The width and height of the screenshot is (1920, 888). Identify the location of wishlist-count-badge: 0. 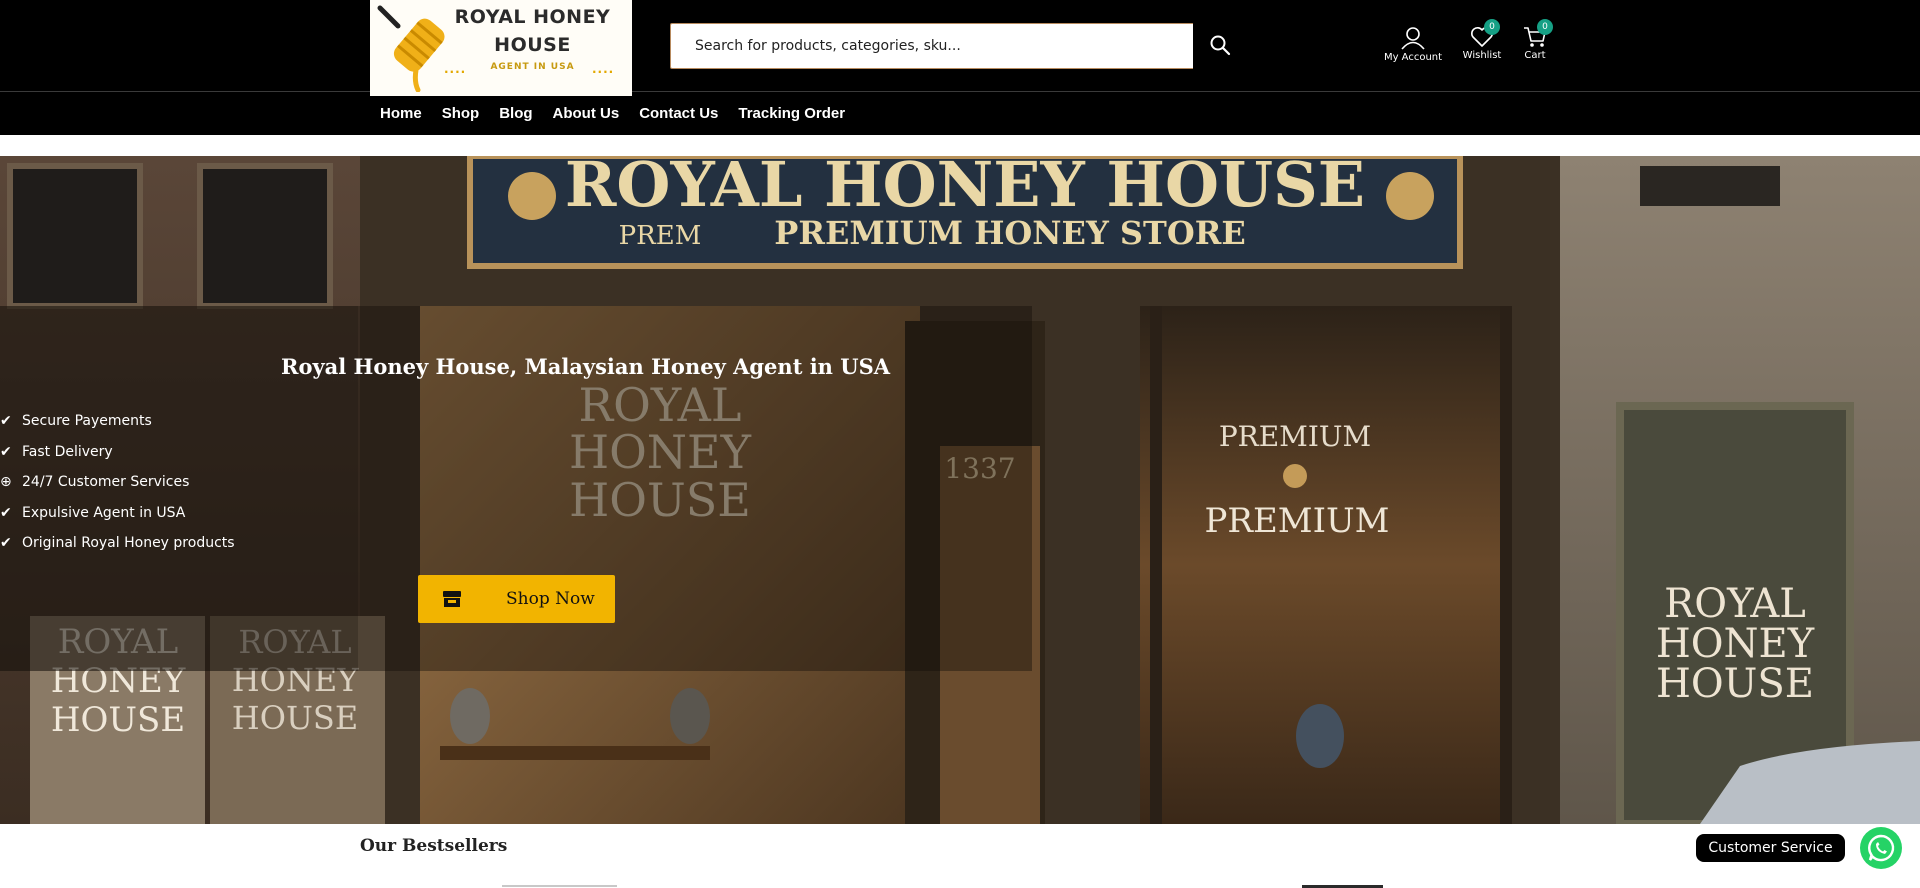
(1492, 27).